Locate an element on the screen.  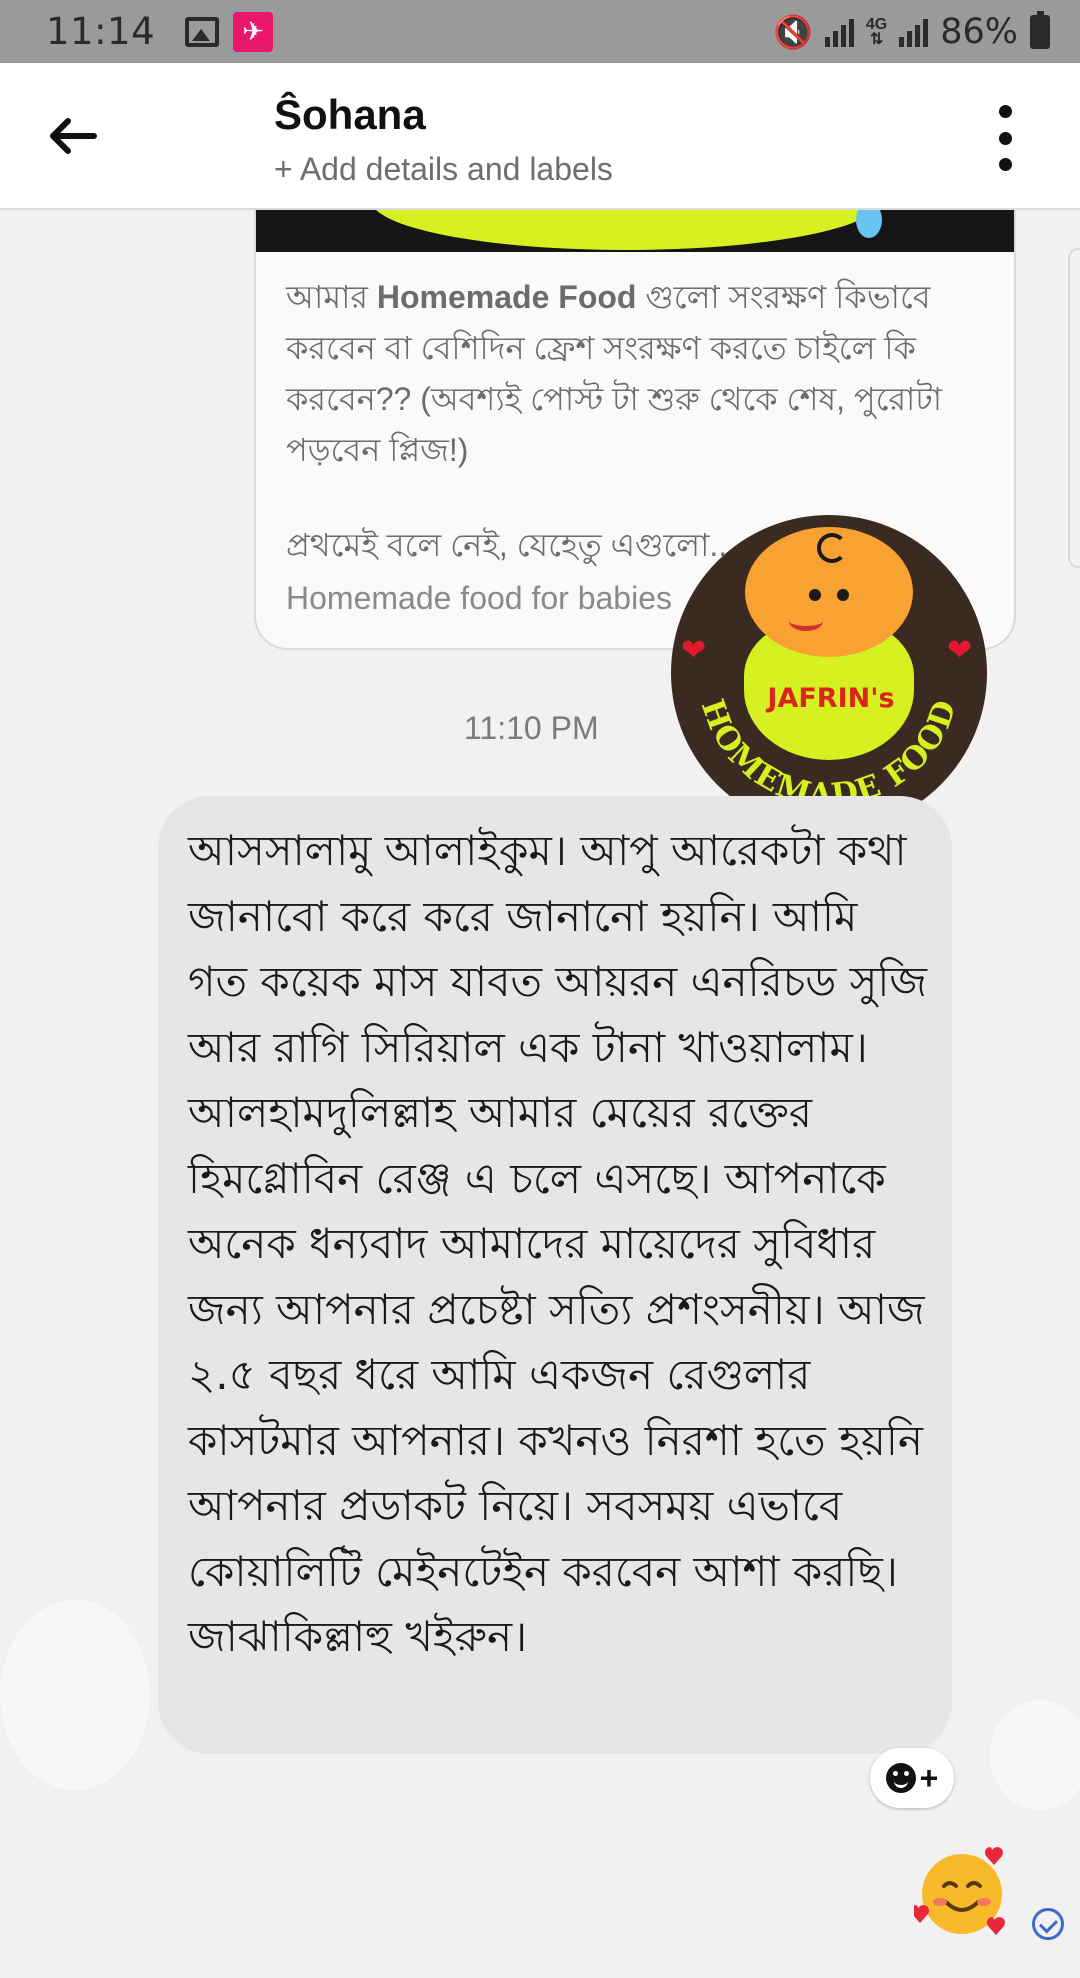
add-details-link: + Add details and labels is located at coordinates (443, 169).